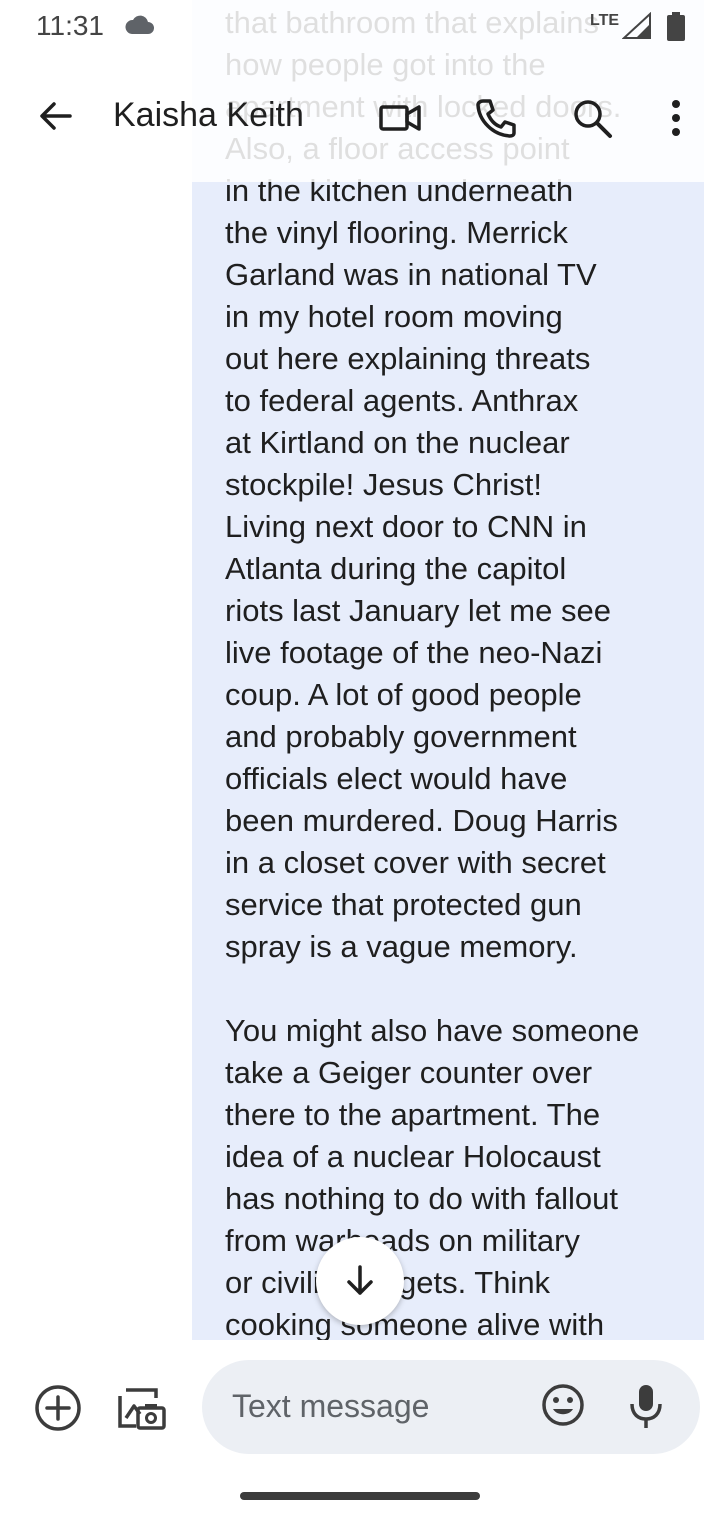  I want to click on contact-name: Kaisha Keith, so click(208, 115).